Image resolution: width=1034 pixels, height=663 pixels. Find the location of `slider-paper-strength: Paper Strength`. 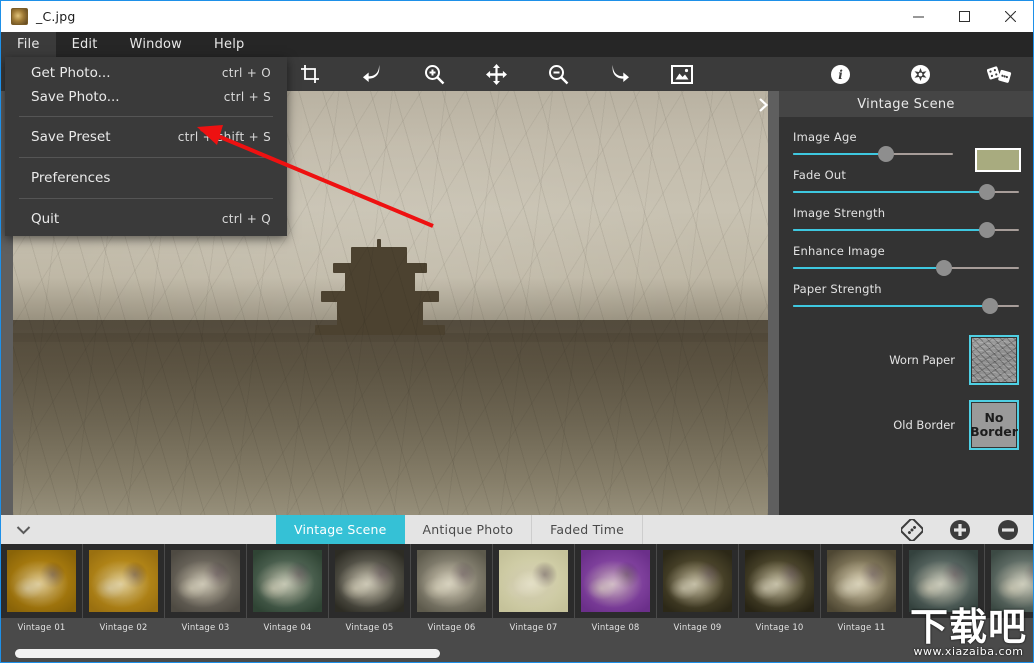

slider-paper-strength: Paper Strength is located at coordinates (906, 298).